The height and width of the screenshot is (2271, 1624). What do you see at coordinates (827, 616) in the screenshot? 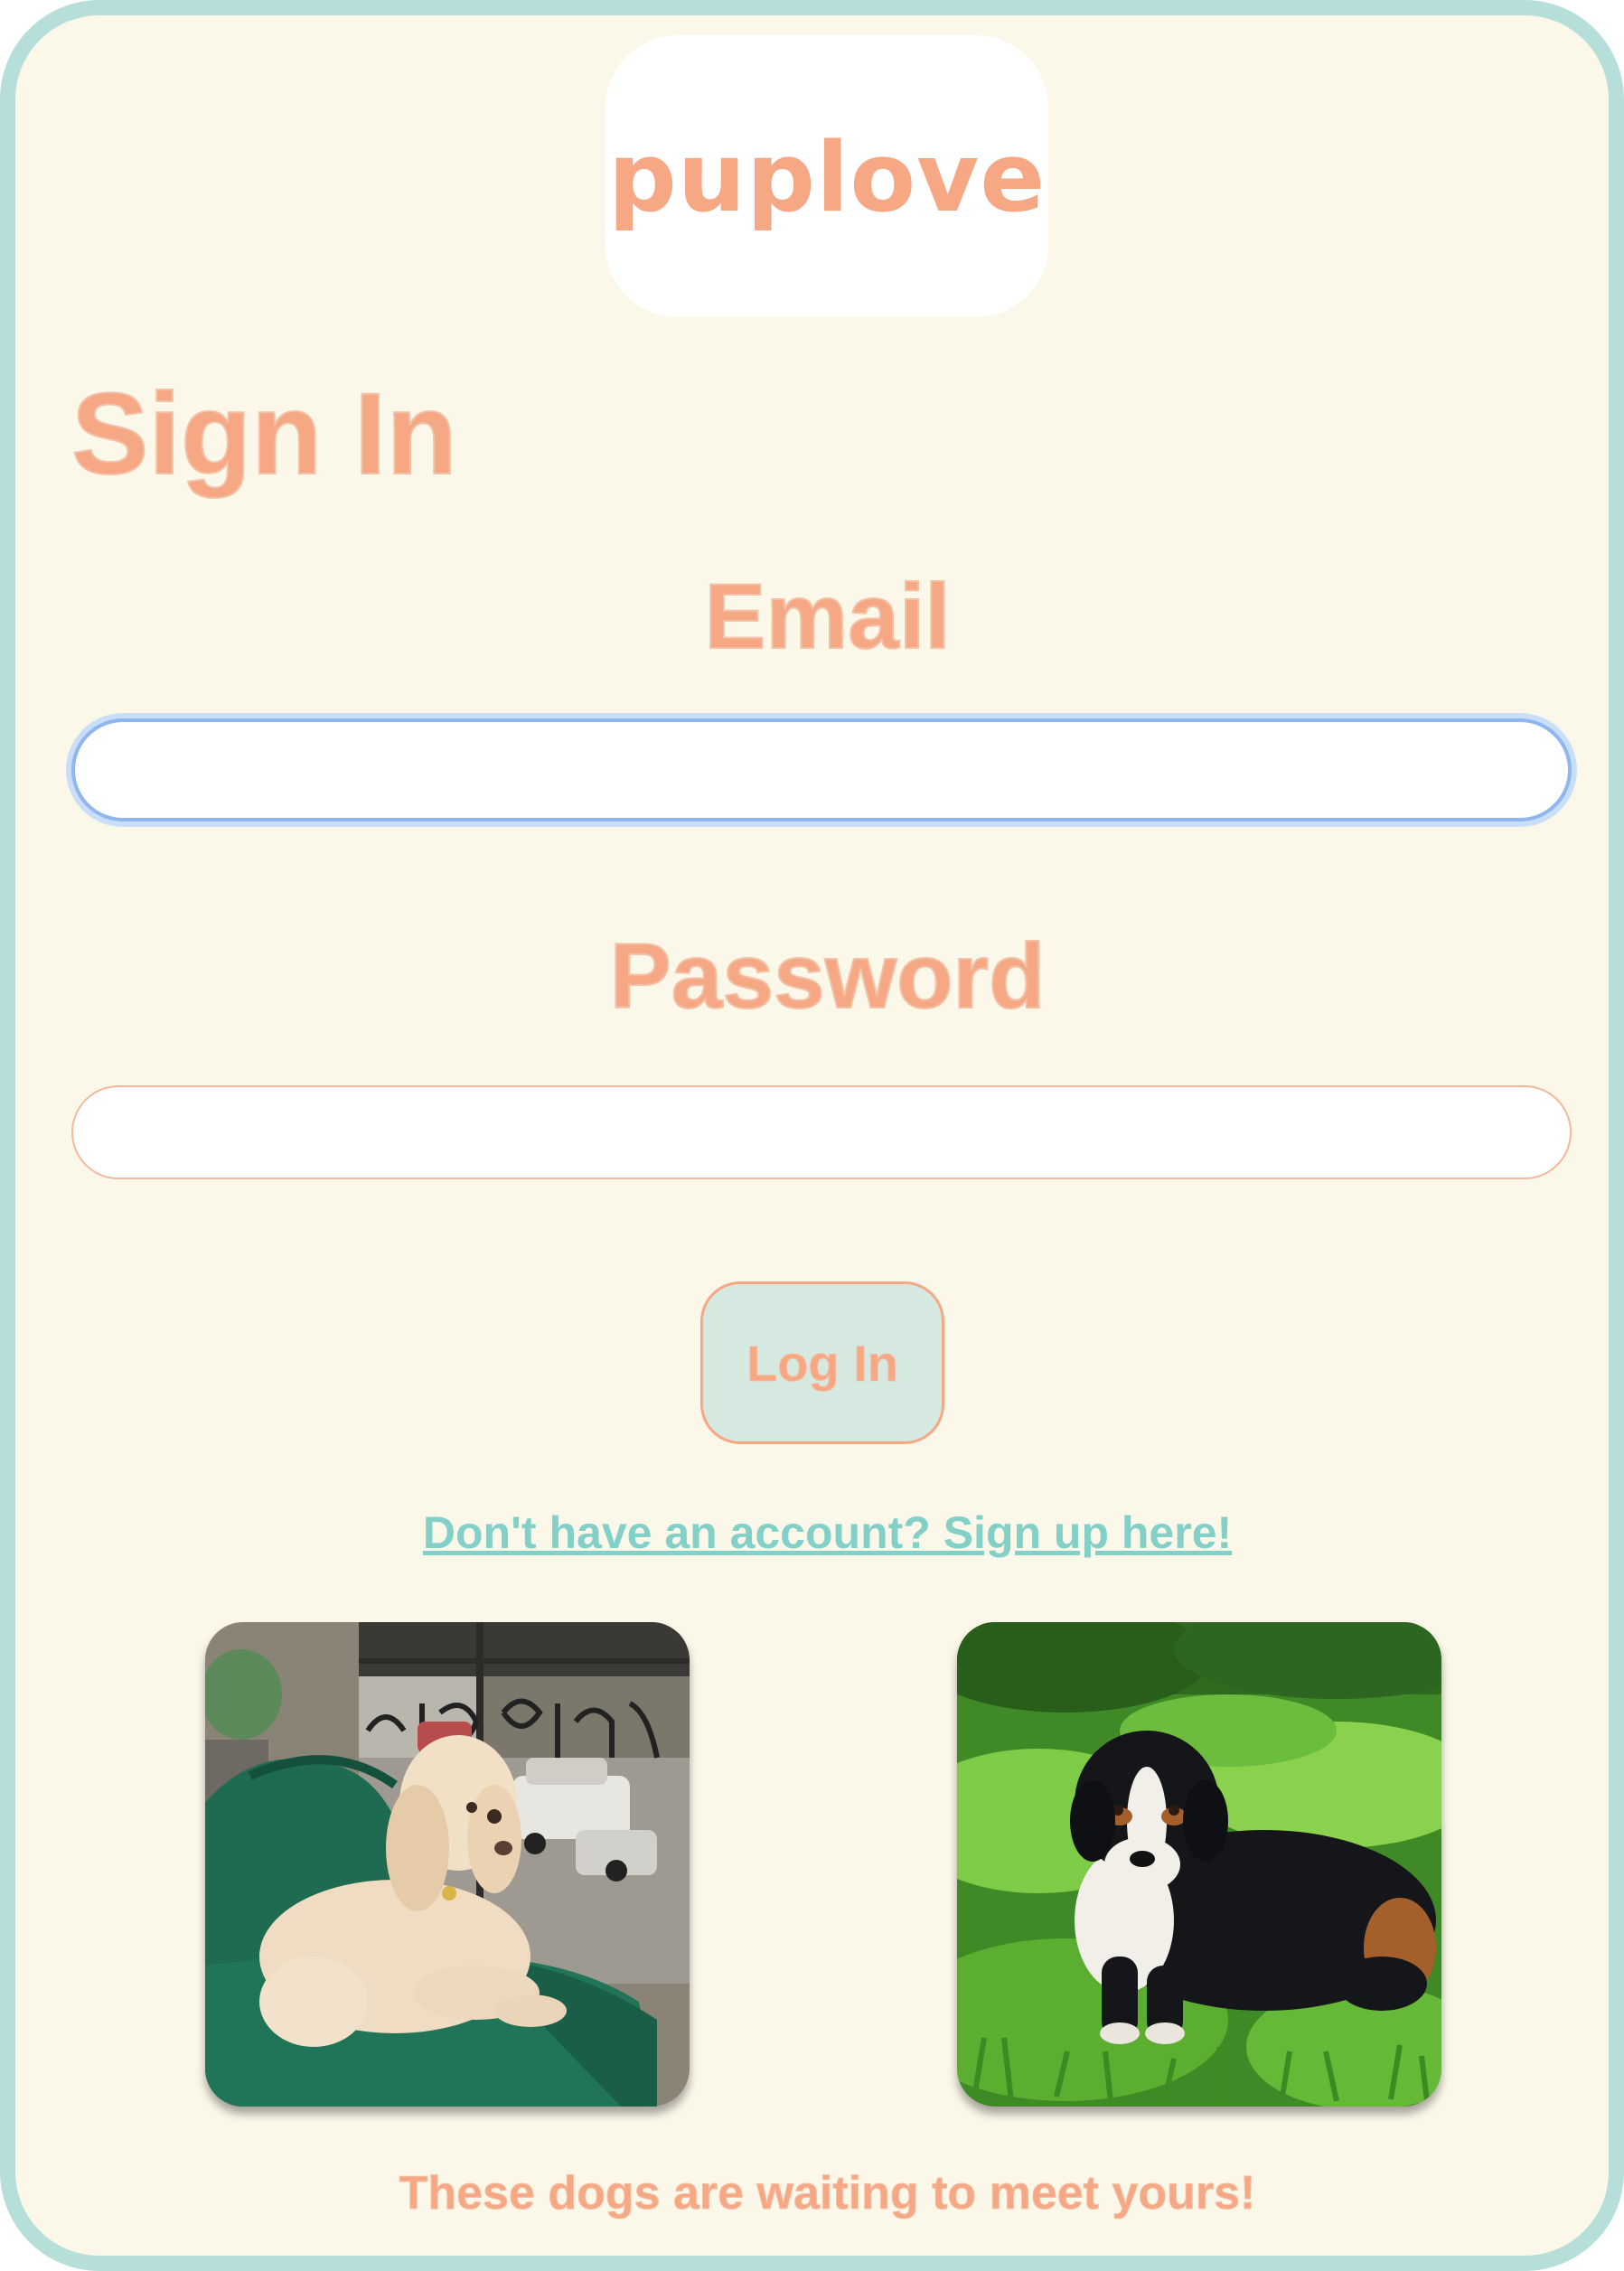
I see `email-label: Email` at bounding box center [827, 616].